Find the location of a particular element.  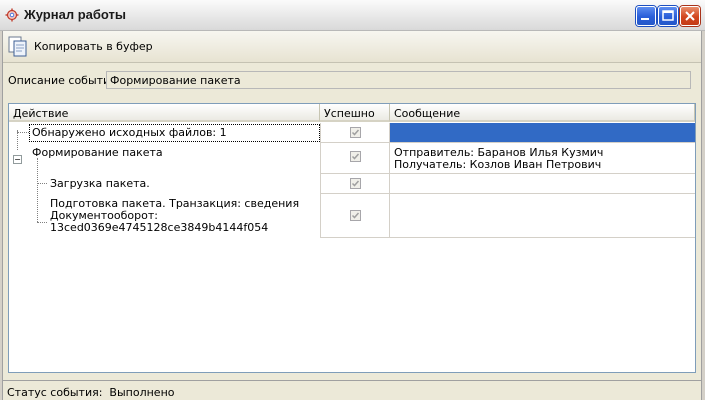

column-header-action: Действие is located at coordinates (164, 113).